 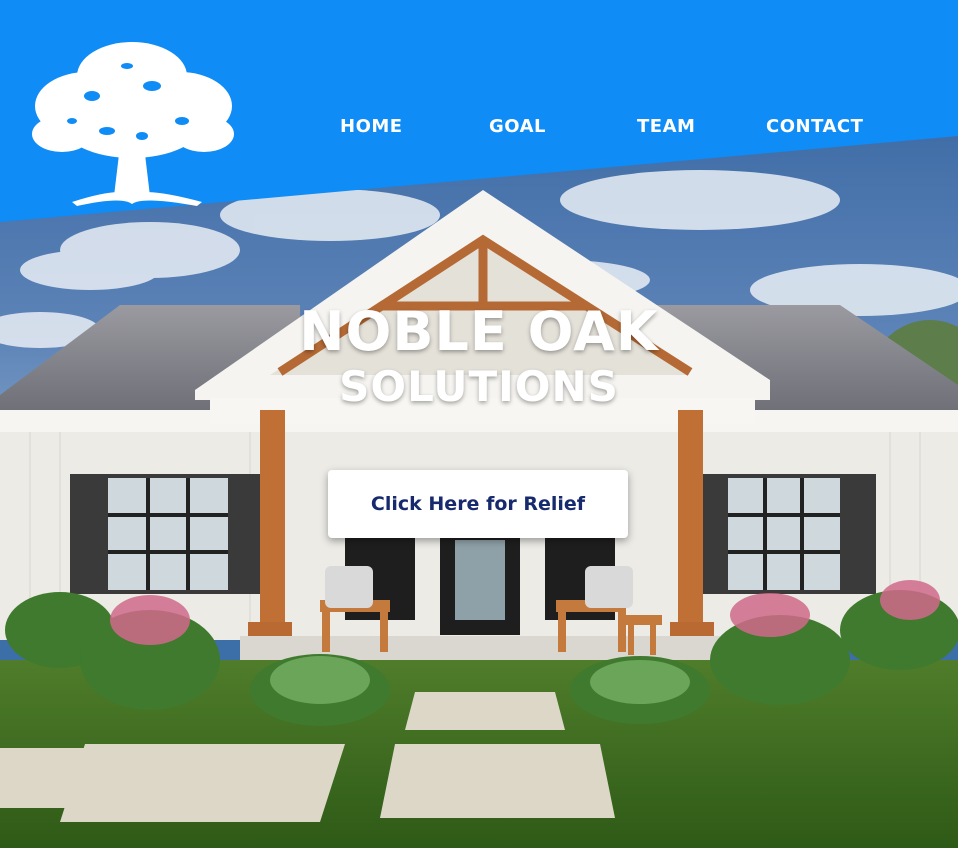 I want to click on hero-title: NOBLE OAK, so click(x=479, y=331).